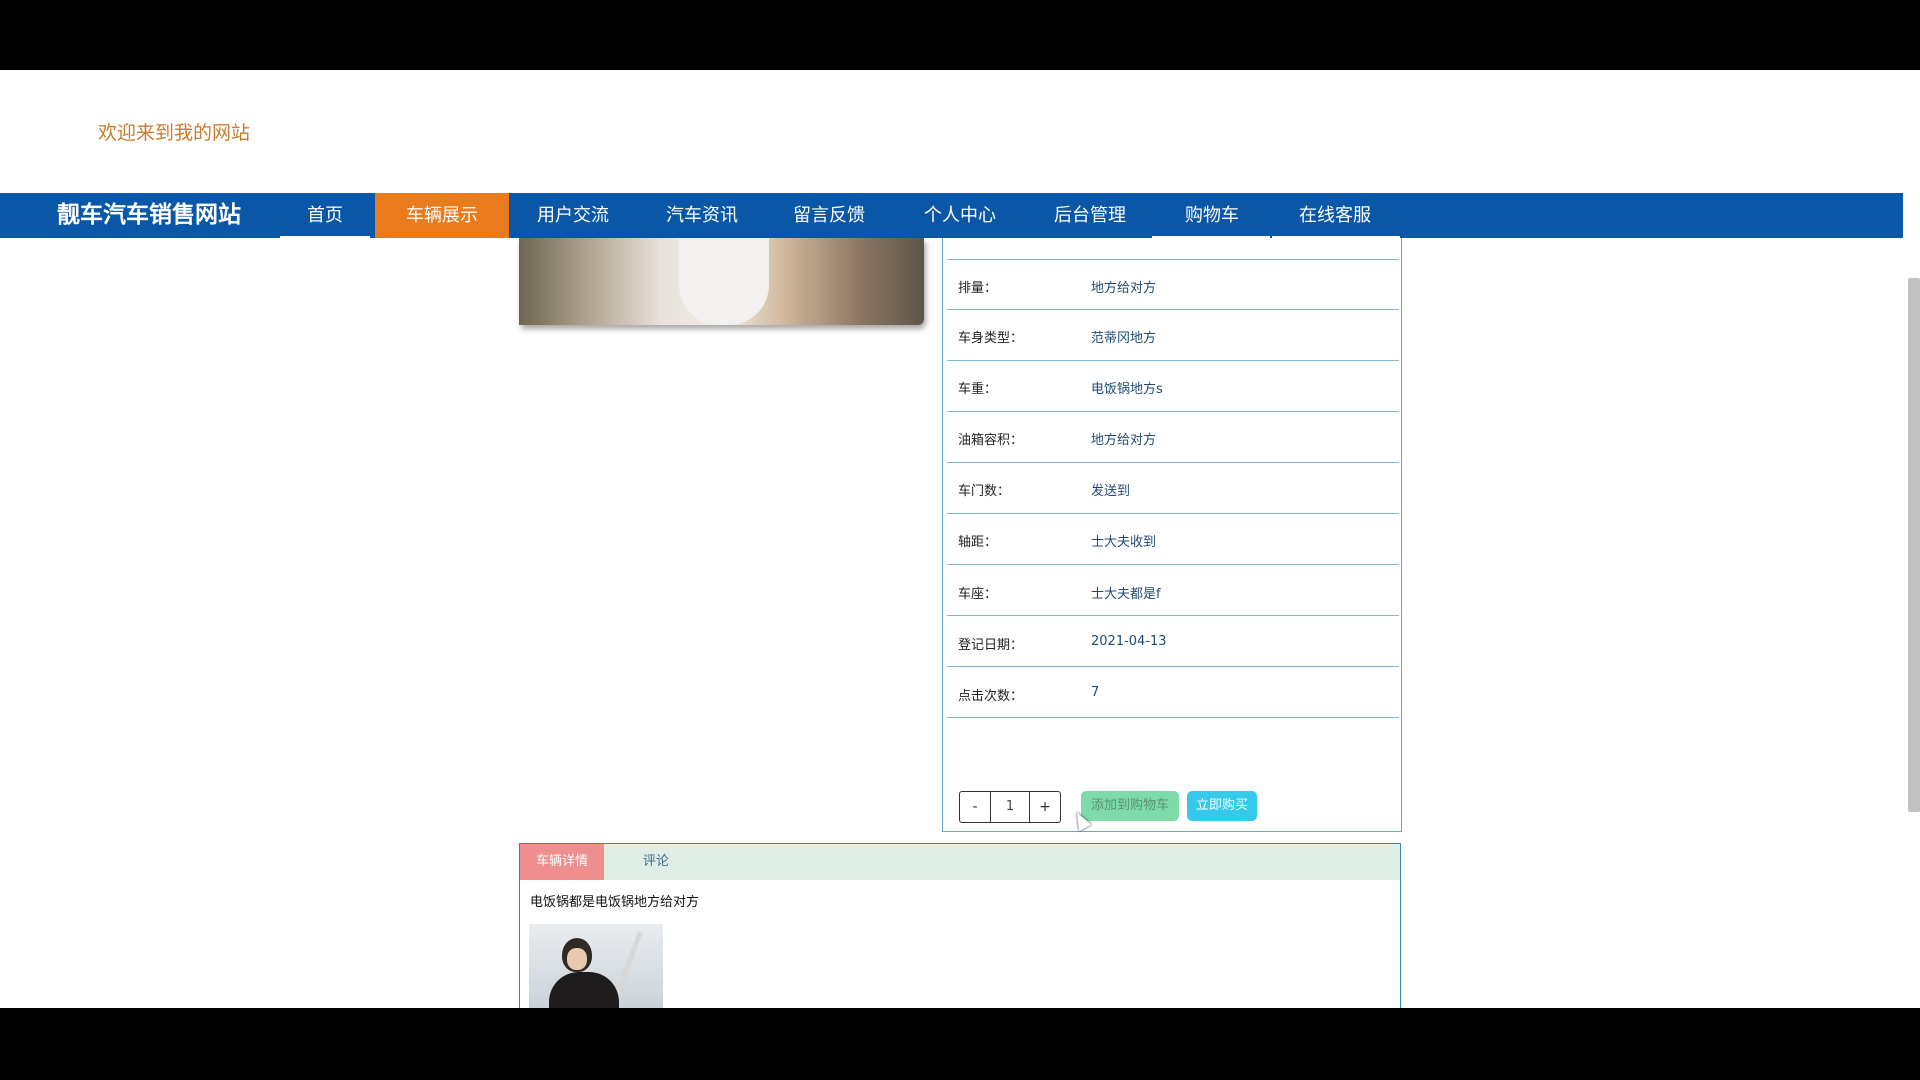 This screenshot has height=1080, width=1920. Describe the element at coordinates (991, 696) in the screenshot. I see `info-label: 点击次数：` at that location.